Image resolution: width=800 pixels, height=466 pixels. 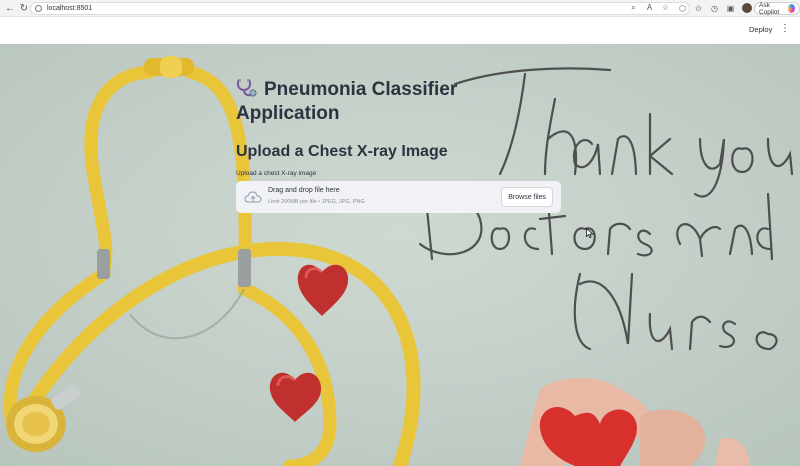 What do you see at coordinates (714, 8) in the screenshot?
I see `history-icon: ◷` at bounding box center [714, 8].